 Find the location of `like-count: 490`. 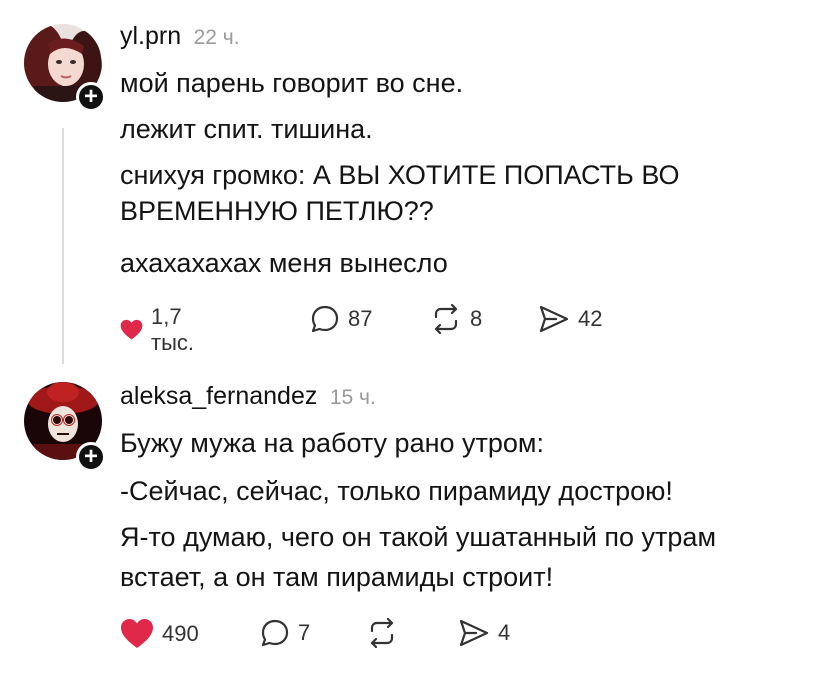

like-count: 490 is located at coordinates (180, 633).